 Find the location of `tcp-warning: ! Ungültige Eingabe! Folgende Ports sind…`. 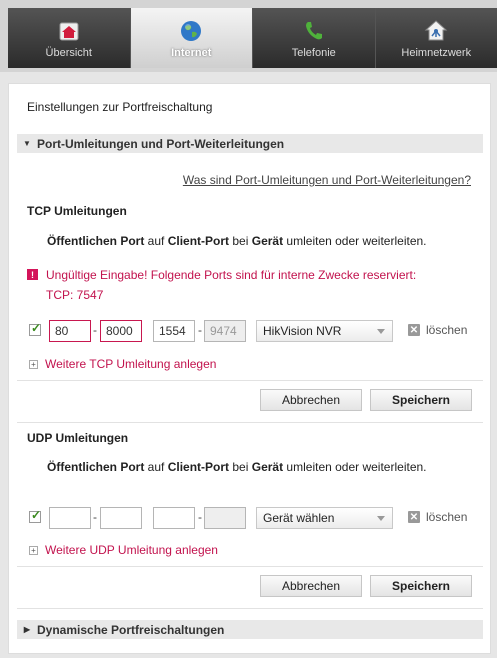

tcp-warning: ! Ungültige Eingabe! Folgende Ports sind… is located at coordinates (221, 285).